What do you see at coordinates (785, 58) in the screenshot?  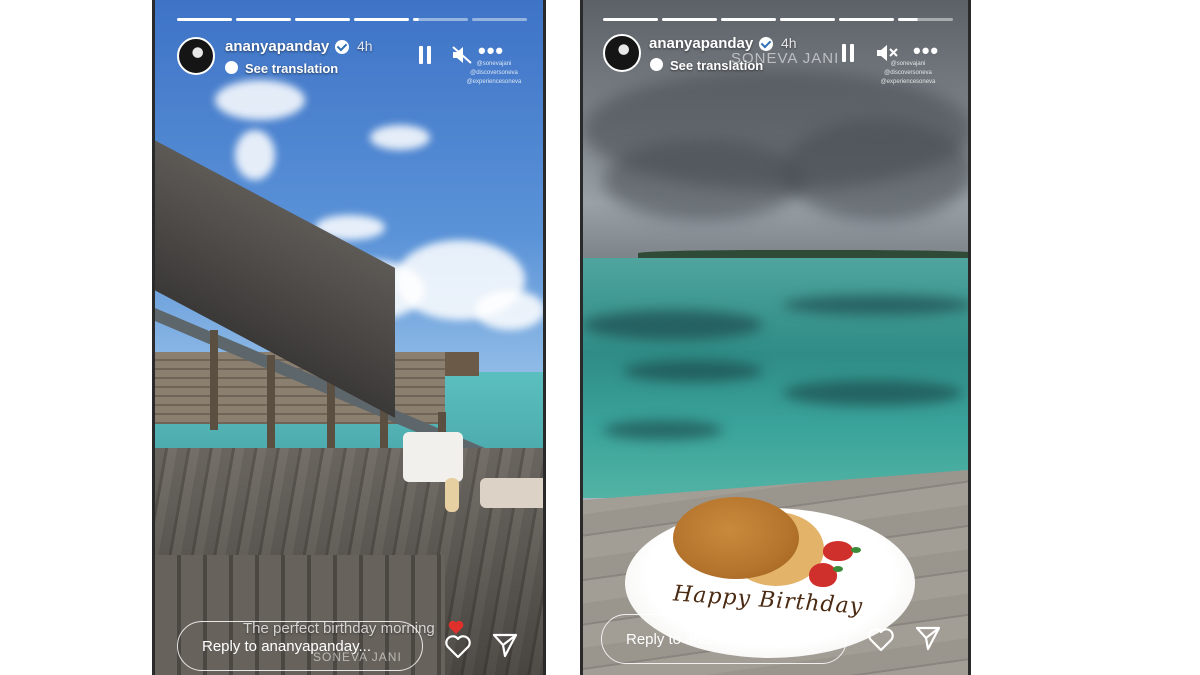 I see `location-watermark: SONEVA JANI` at bounding box center [785, 58].